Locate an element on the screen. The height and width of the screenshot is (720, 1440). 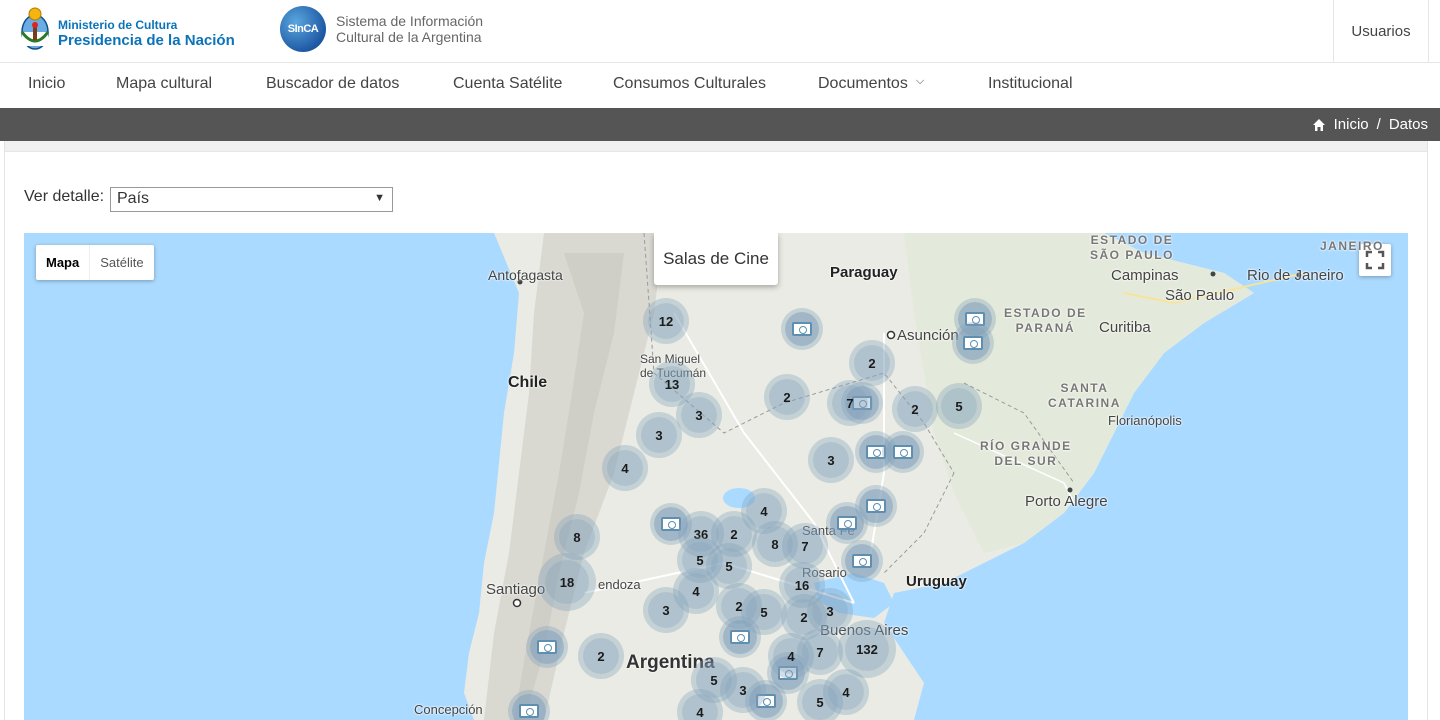
home-icon is located at coordinates (1318, 124).